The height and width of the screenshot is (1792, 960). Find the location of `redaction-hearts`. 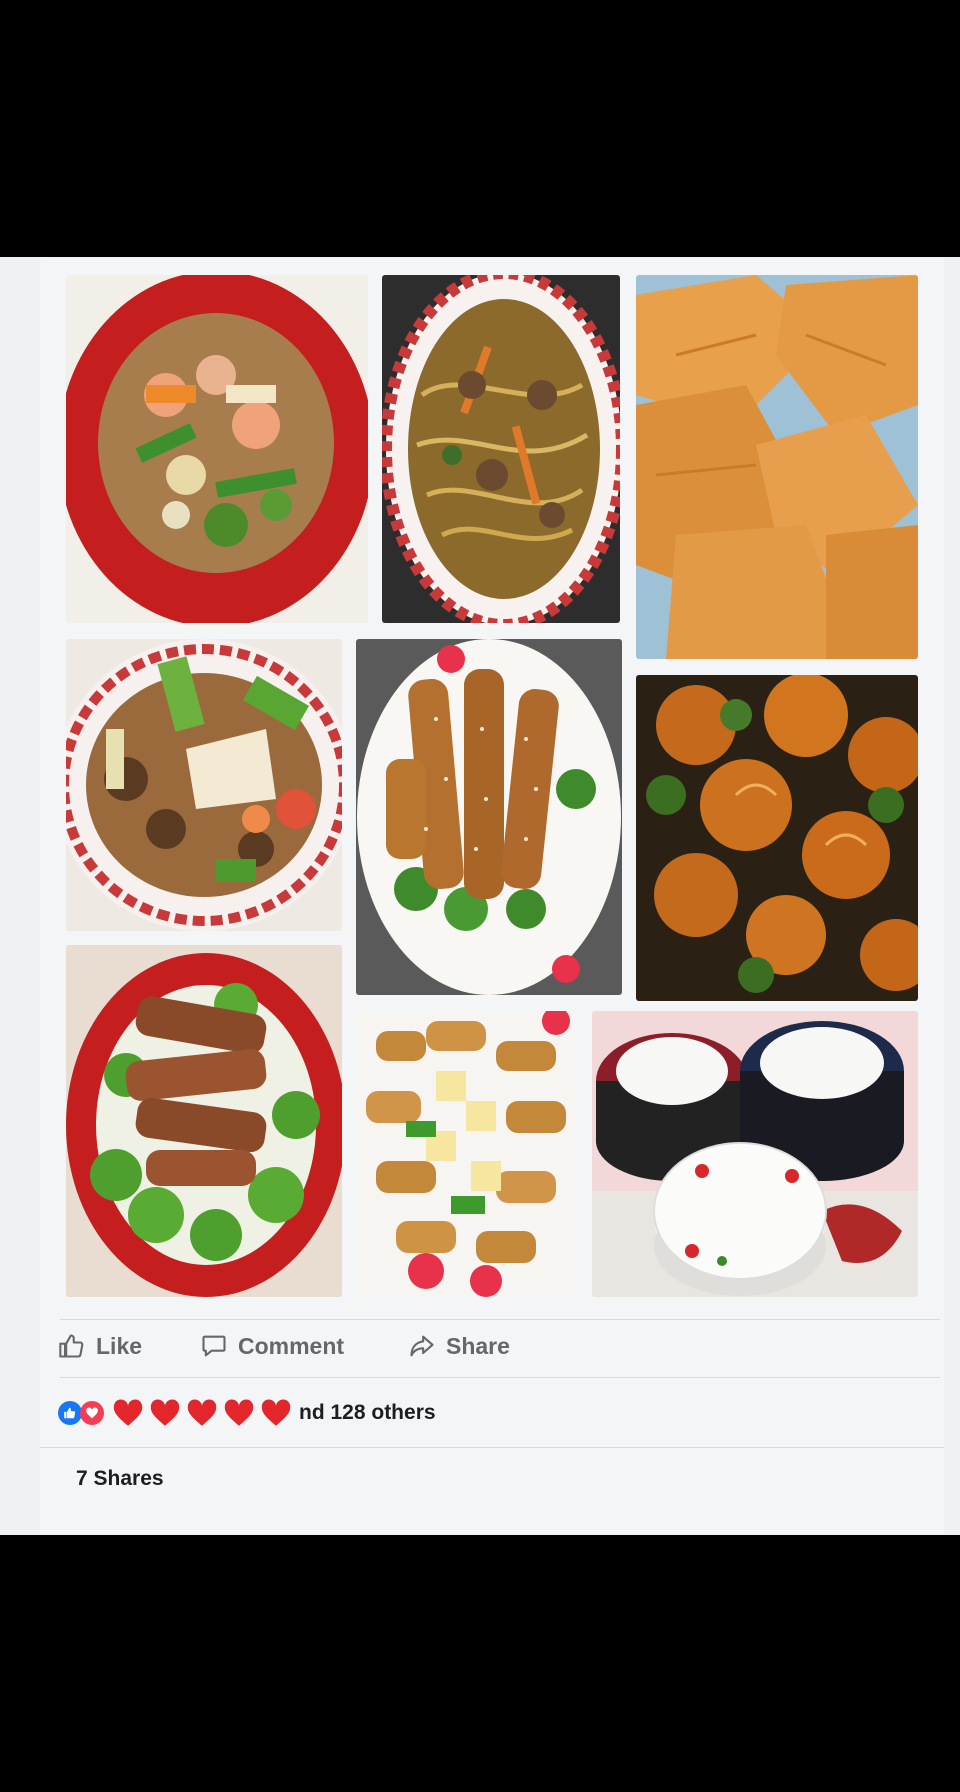

redaction-hearts is located at coordinates (202, 1413).